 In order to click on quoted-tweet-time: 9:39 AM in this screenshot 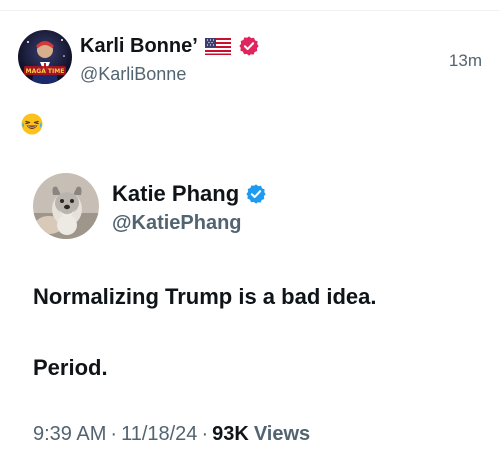, I will do `click(69, 434)`.